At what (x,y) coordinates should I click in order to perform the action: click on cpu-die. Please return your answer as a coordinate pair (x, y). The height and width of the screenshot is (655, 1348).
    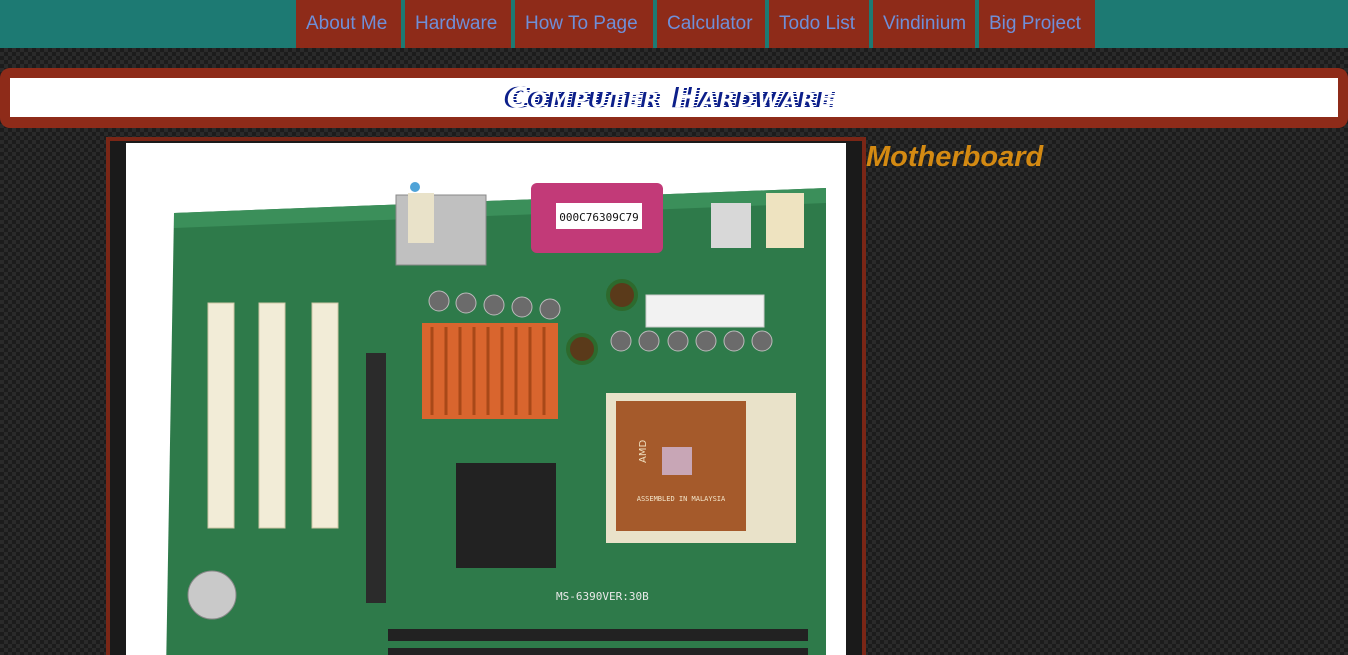
    Looking at the image, I should click on (677, 461).